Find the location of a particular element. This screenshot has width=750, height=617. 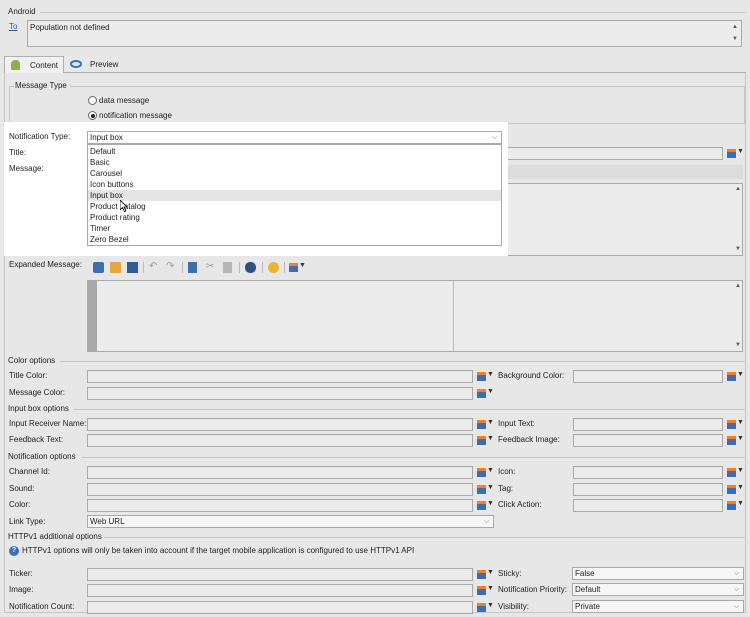

population-box: Population not defined ▲ ▼ is located at coordinates (384, 33).